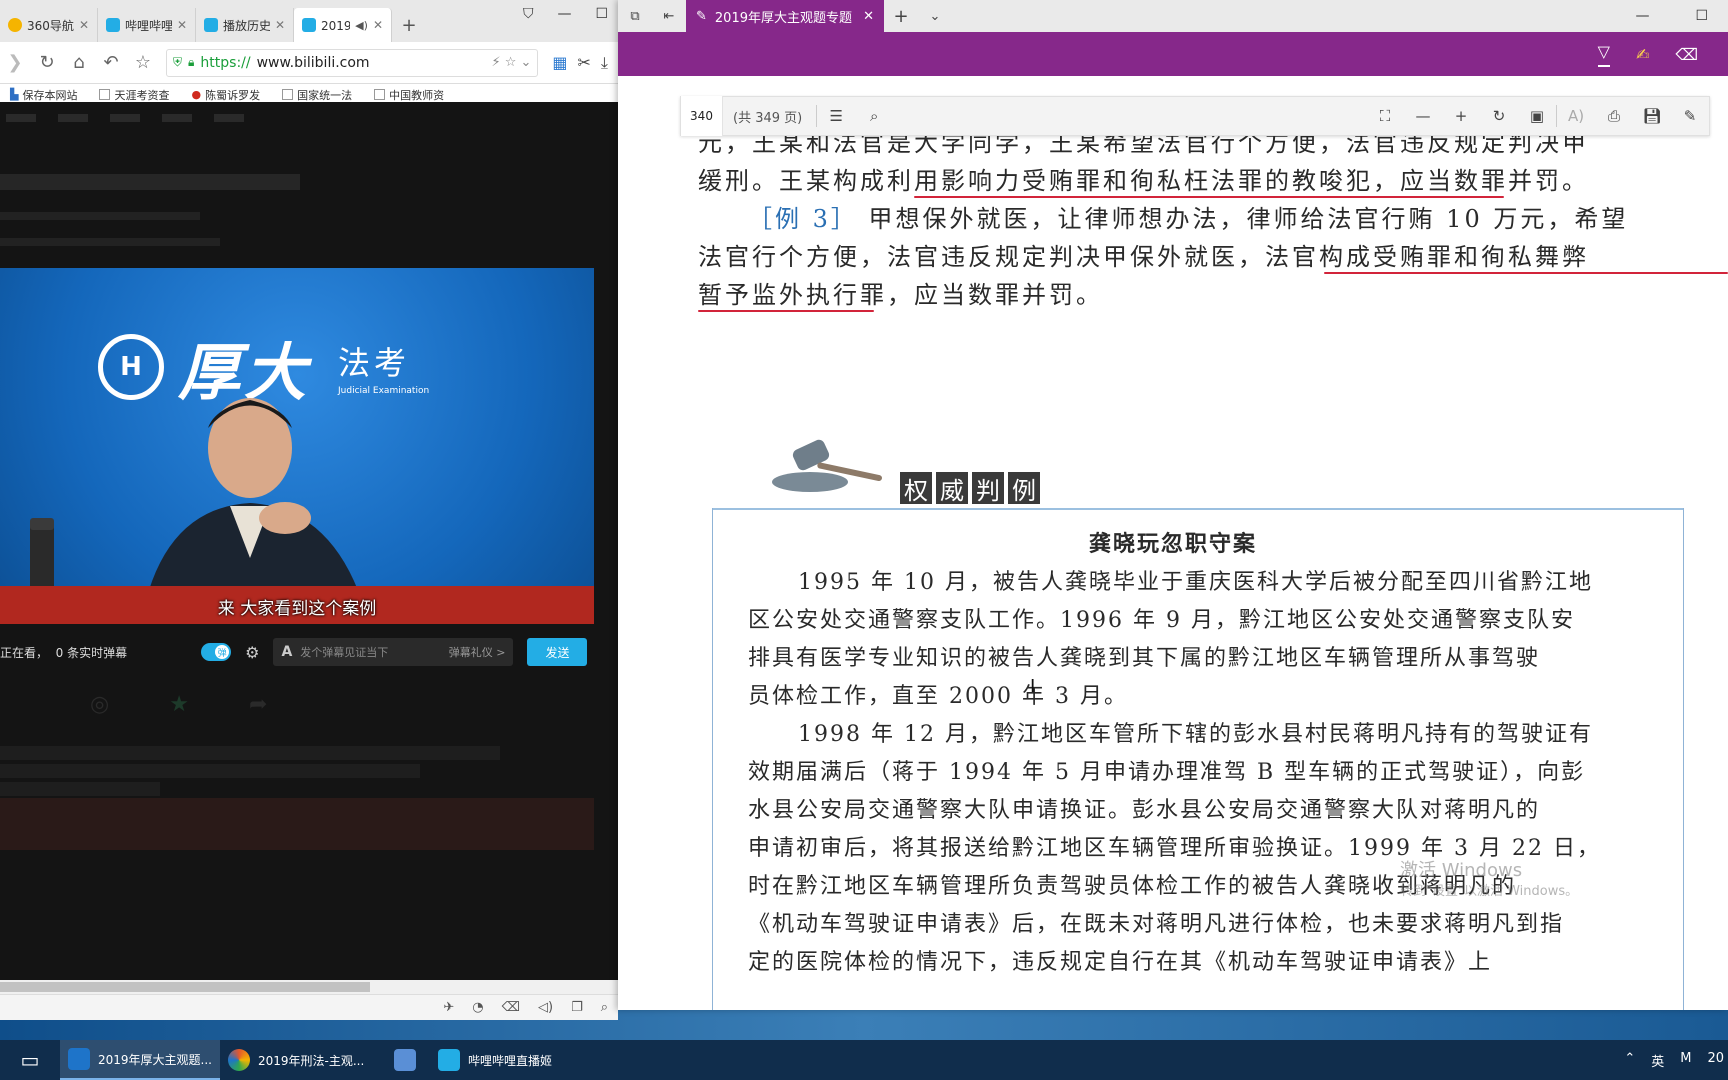  I want to click on save-icon: 💾︎, so click(1652, 116).